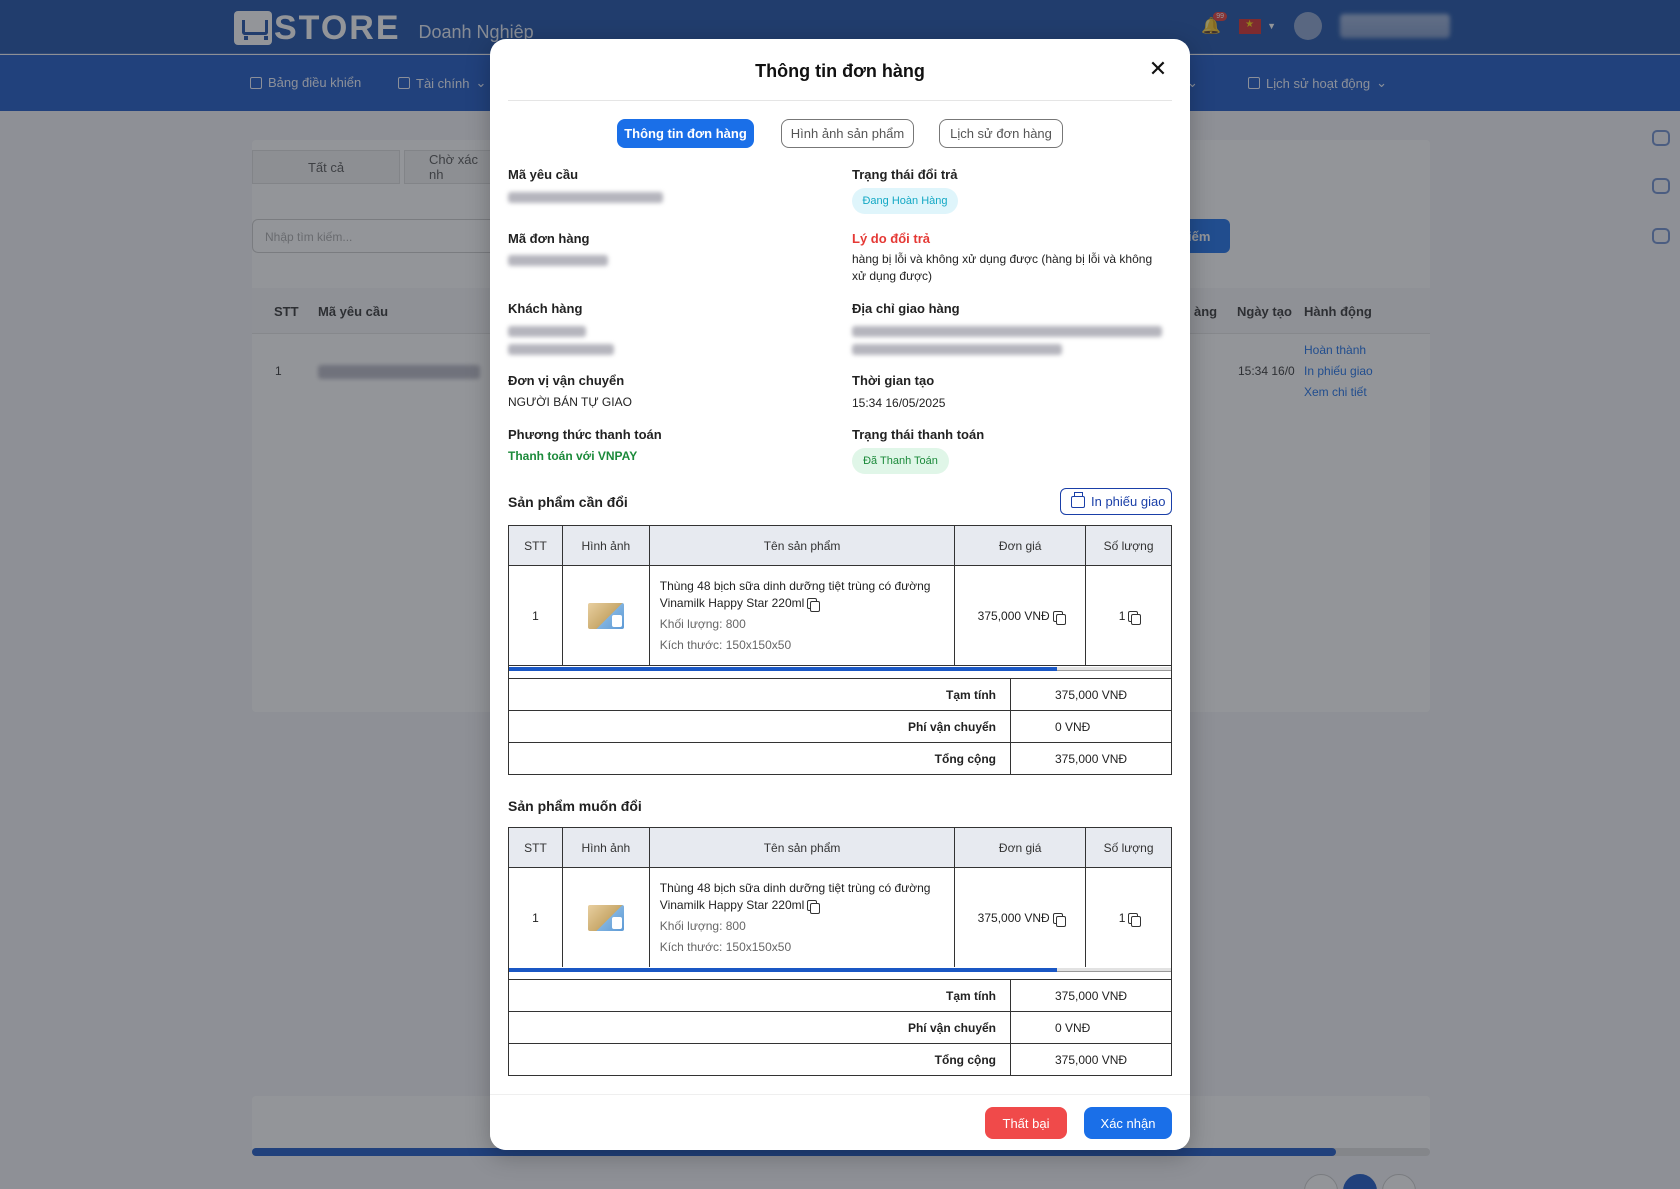 The height and width of the screenshot is (1189, 1680). I want to click on customer-name-value, so click(547, 331).